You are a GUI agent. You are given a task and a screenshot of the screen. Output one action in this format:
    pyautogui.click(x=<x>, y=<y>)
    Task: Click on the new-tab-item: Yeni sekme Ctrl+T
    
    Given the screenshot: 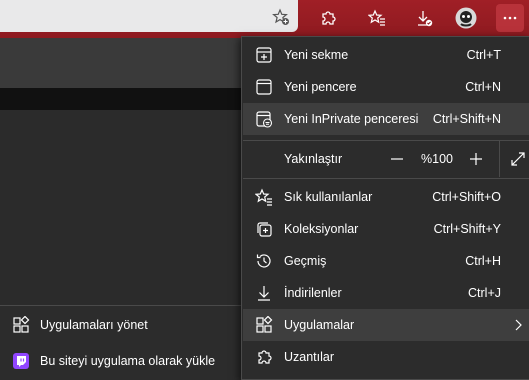 What is the action you would take?
    pyautogui.click(x=386, y=55)
    